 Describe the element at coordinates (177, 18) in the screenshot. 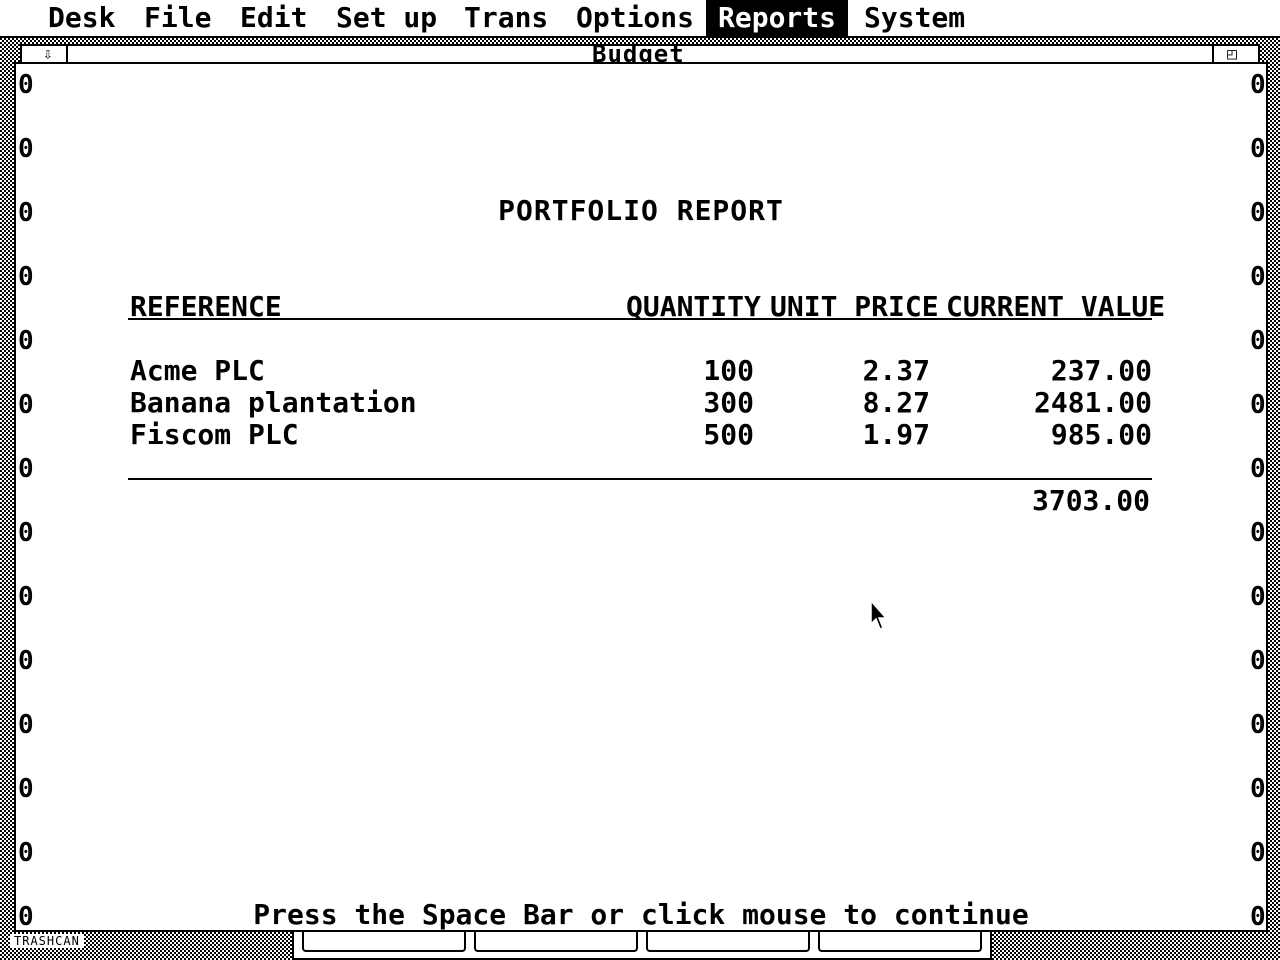

I see `menu-file: File` at that location.